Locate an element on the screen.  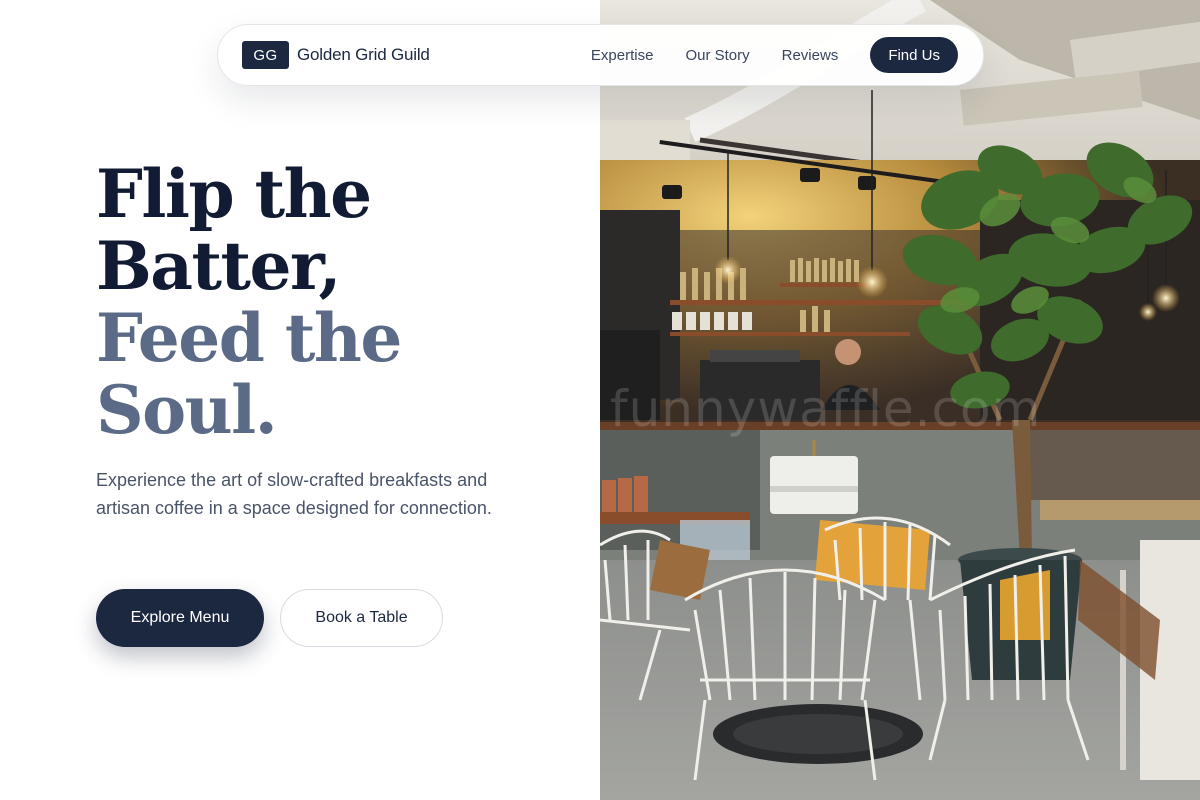
headline-line-4: Soul. is located at coordinates (187, 410).